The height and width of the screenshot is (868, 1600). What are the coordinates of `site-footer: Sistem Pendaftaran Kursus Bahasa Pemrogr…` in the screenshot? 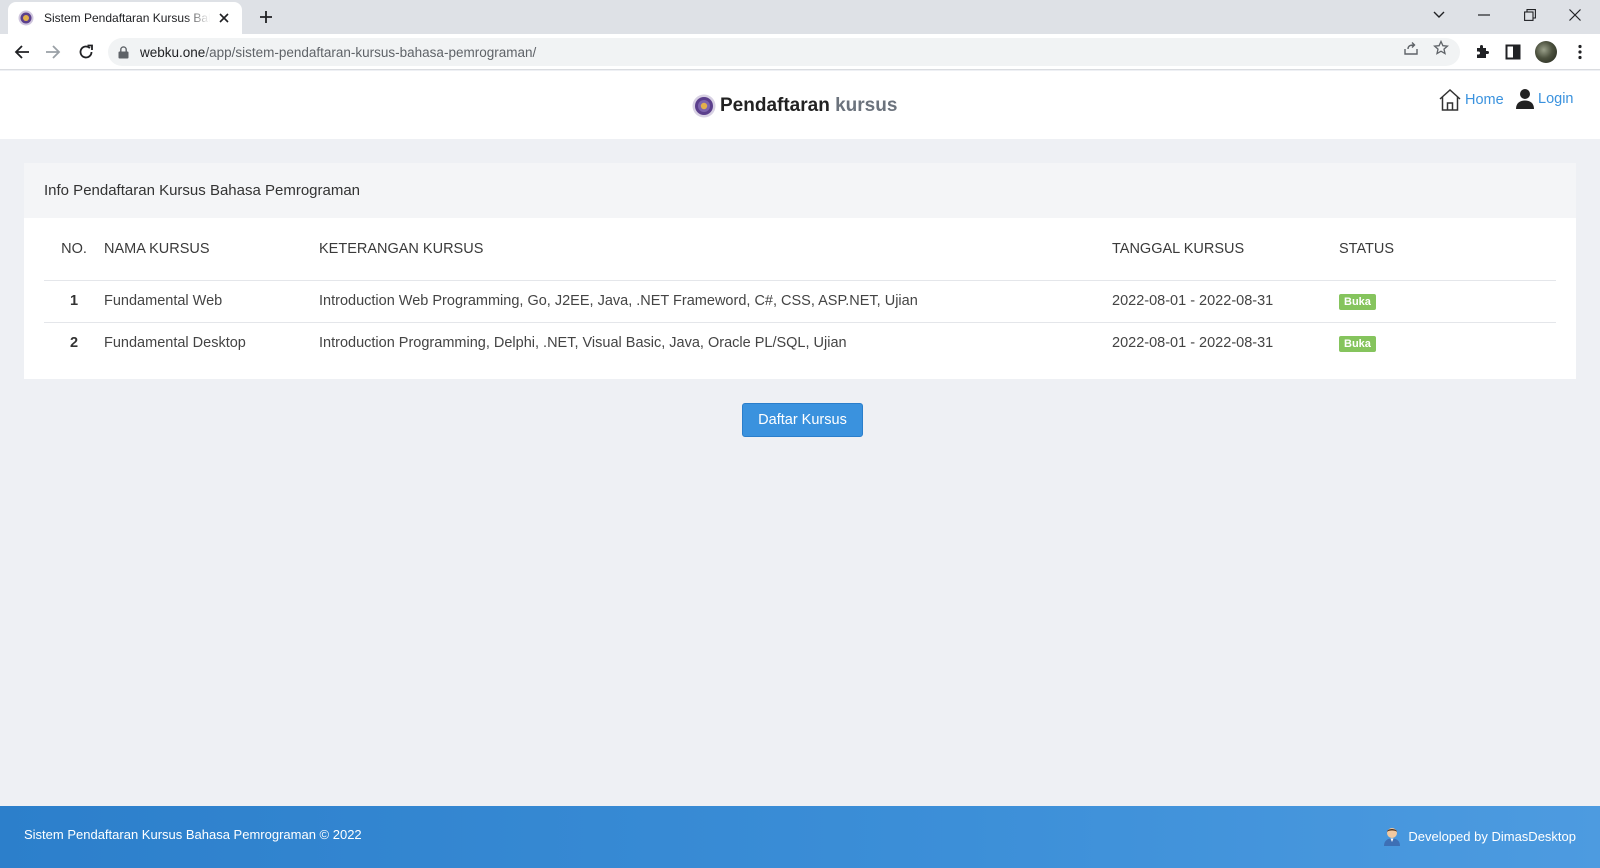 It's located at (800, 837).